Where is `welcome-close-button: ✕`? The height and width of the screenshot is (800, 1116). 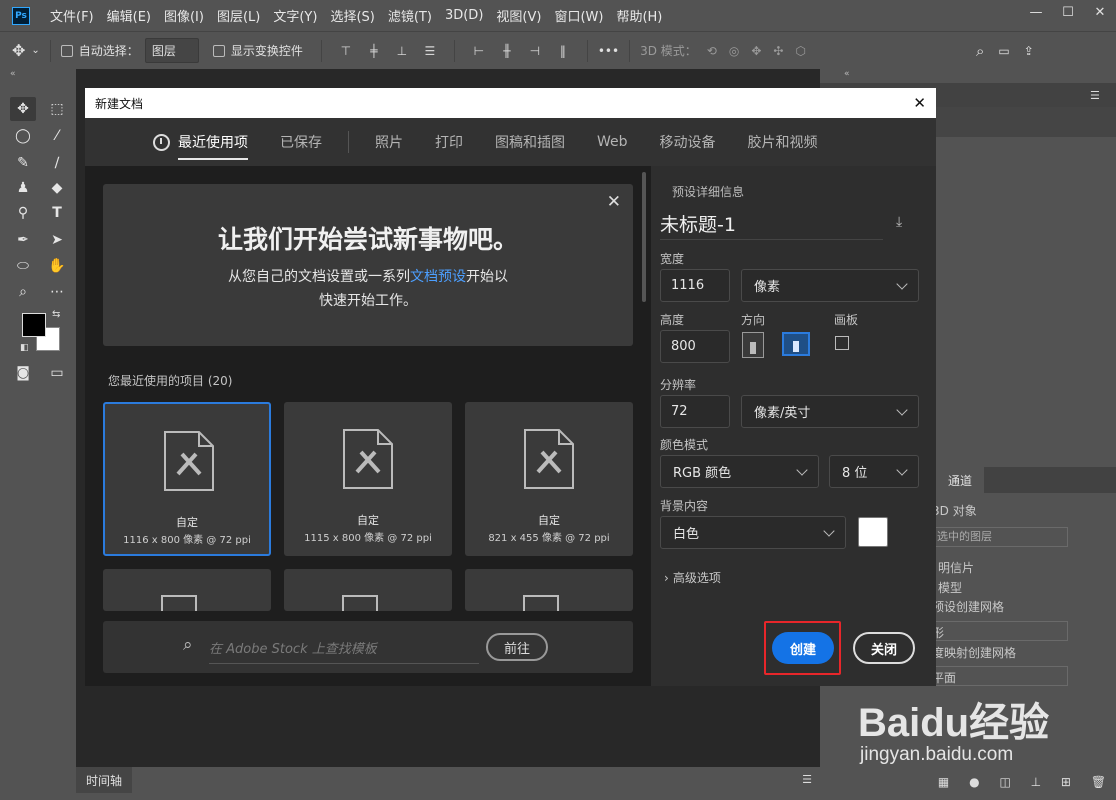
welcome-close-button: ✕ is located at coordinates (614, 202).